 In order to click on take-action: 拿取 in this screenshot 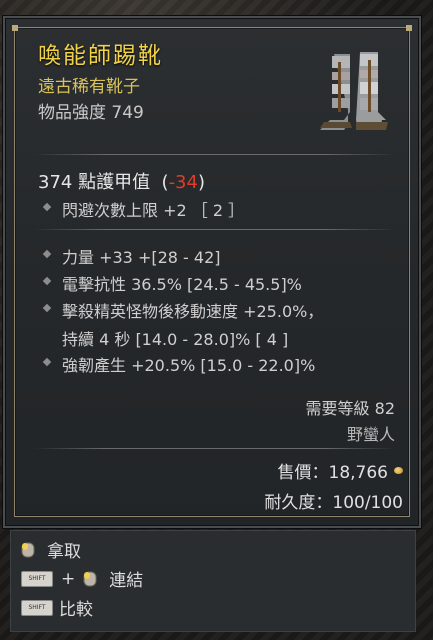, I will do `click(51, 549)`.